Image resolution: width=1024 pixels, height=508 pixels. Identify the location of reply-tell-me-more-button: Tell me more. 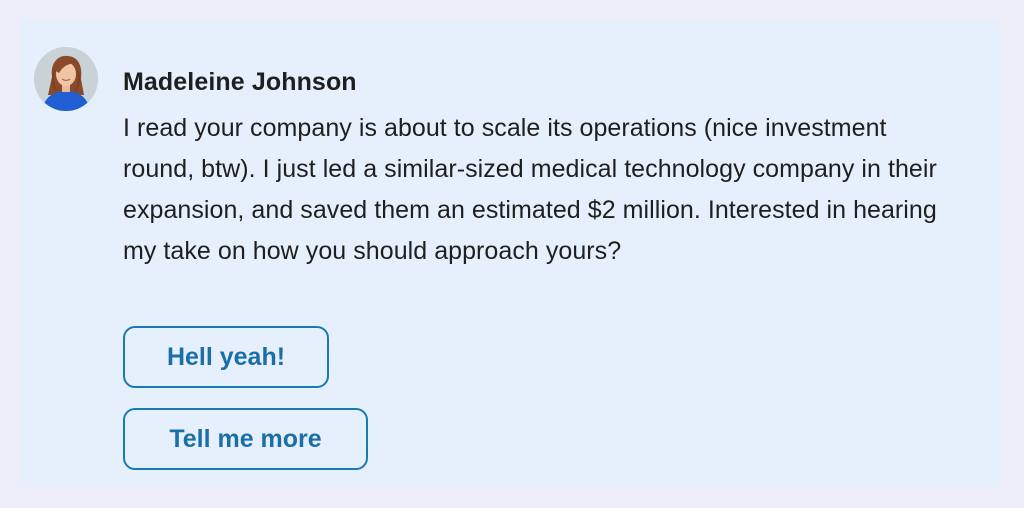
(245, 439).